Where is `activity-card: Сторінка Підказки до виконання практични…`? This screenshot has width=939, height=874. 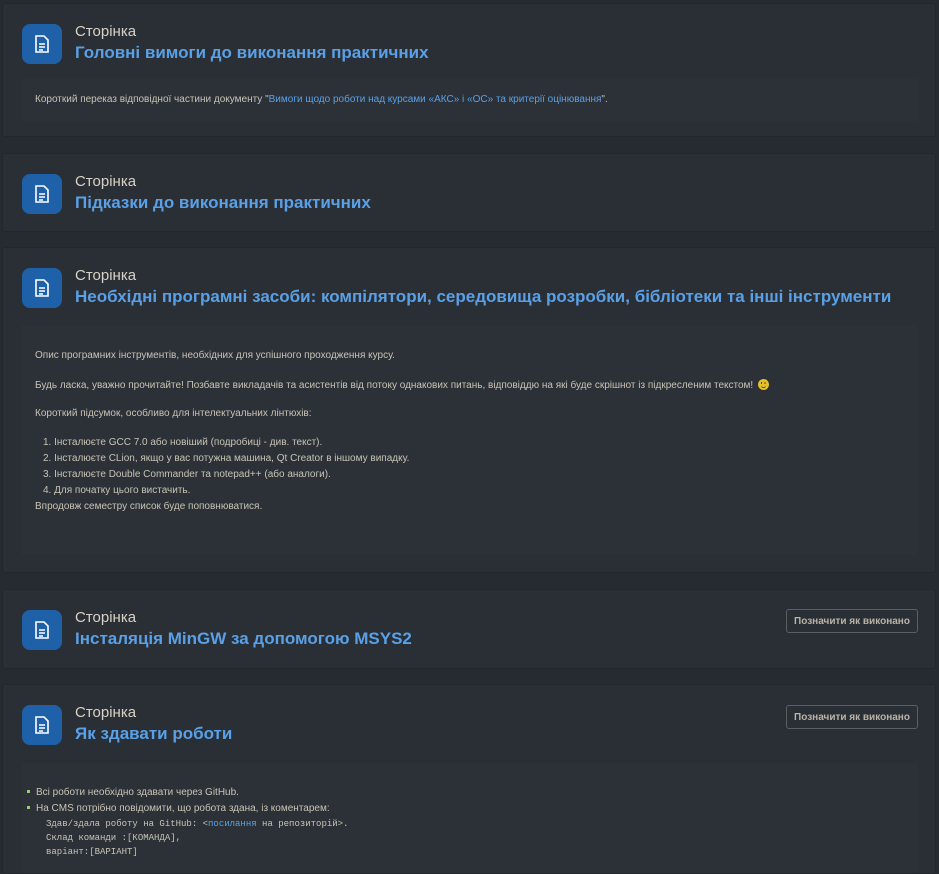 activity-card: Сторінка Підказки до виконання практични… is located at coordinates (469, 192).